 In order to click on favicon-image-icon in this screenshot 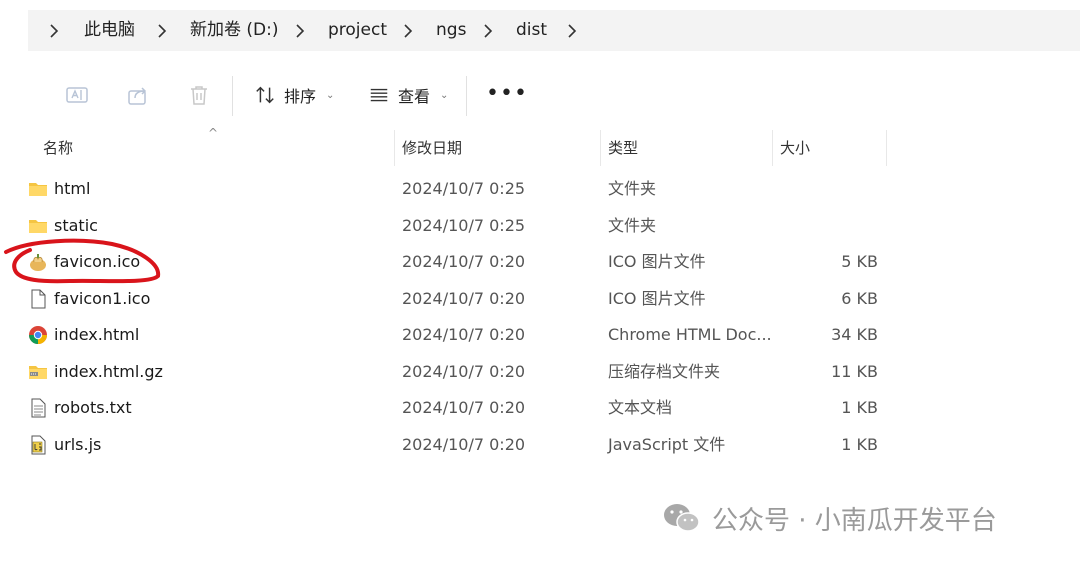, I will do `click(38, 262)`.